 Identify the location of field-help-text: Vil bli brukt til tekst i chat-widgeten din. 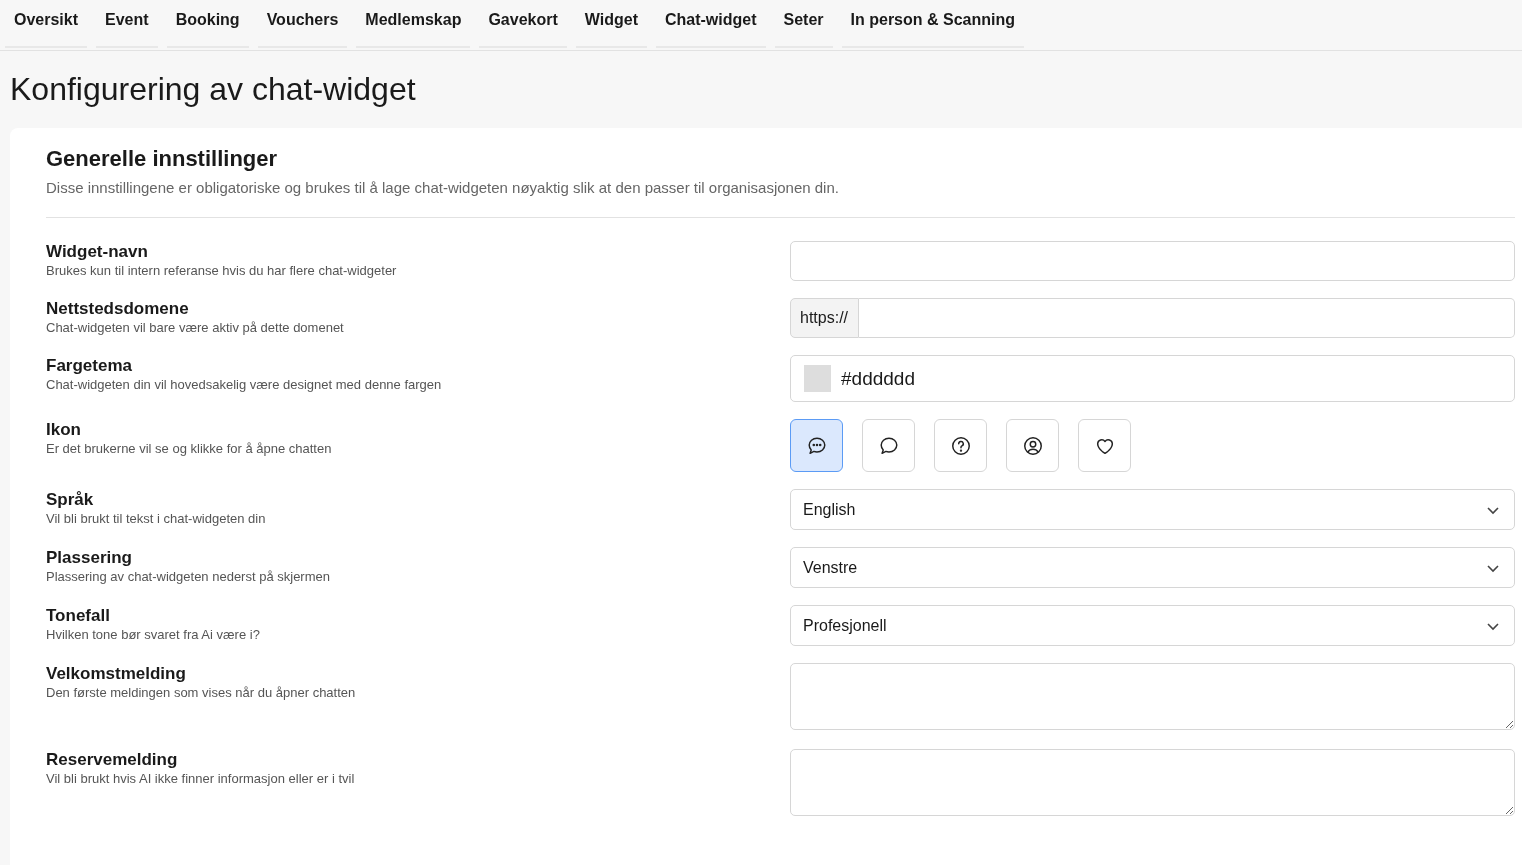
(156, 518).